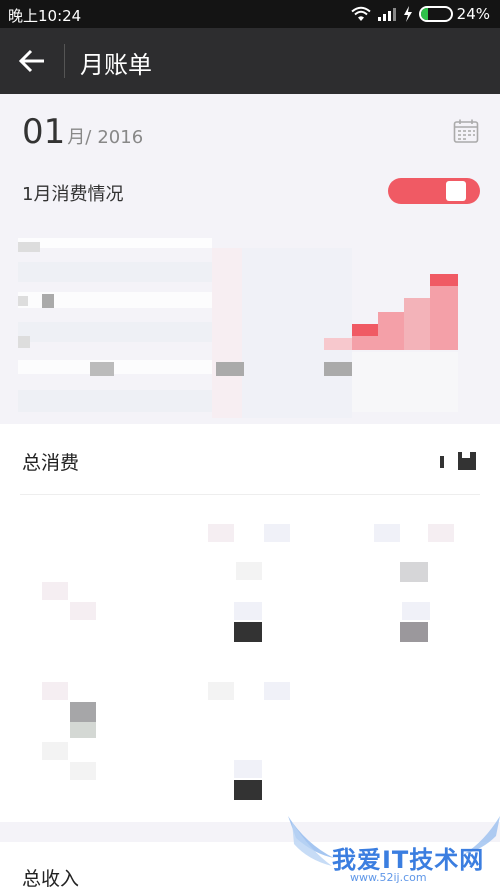 This screenshot has width=500, height=889. Describe the element at coordinates (44, 132) in the screenshot. I see `month-number: 01` at that location.